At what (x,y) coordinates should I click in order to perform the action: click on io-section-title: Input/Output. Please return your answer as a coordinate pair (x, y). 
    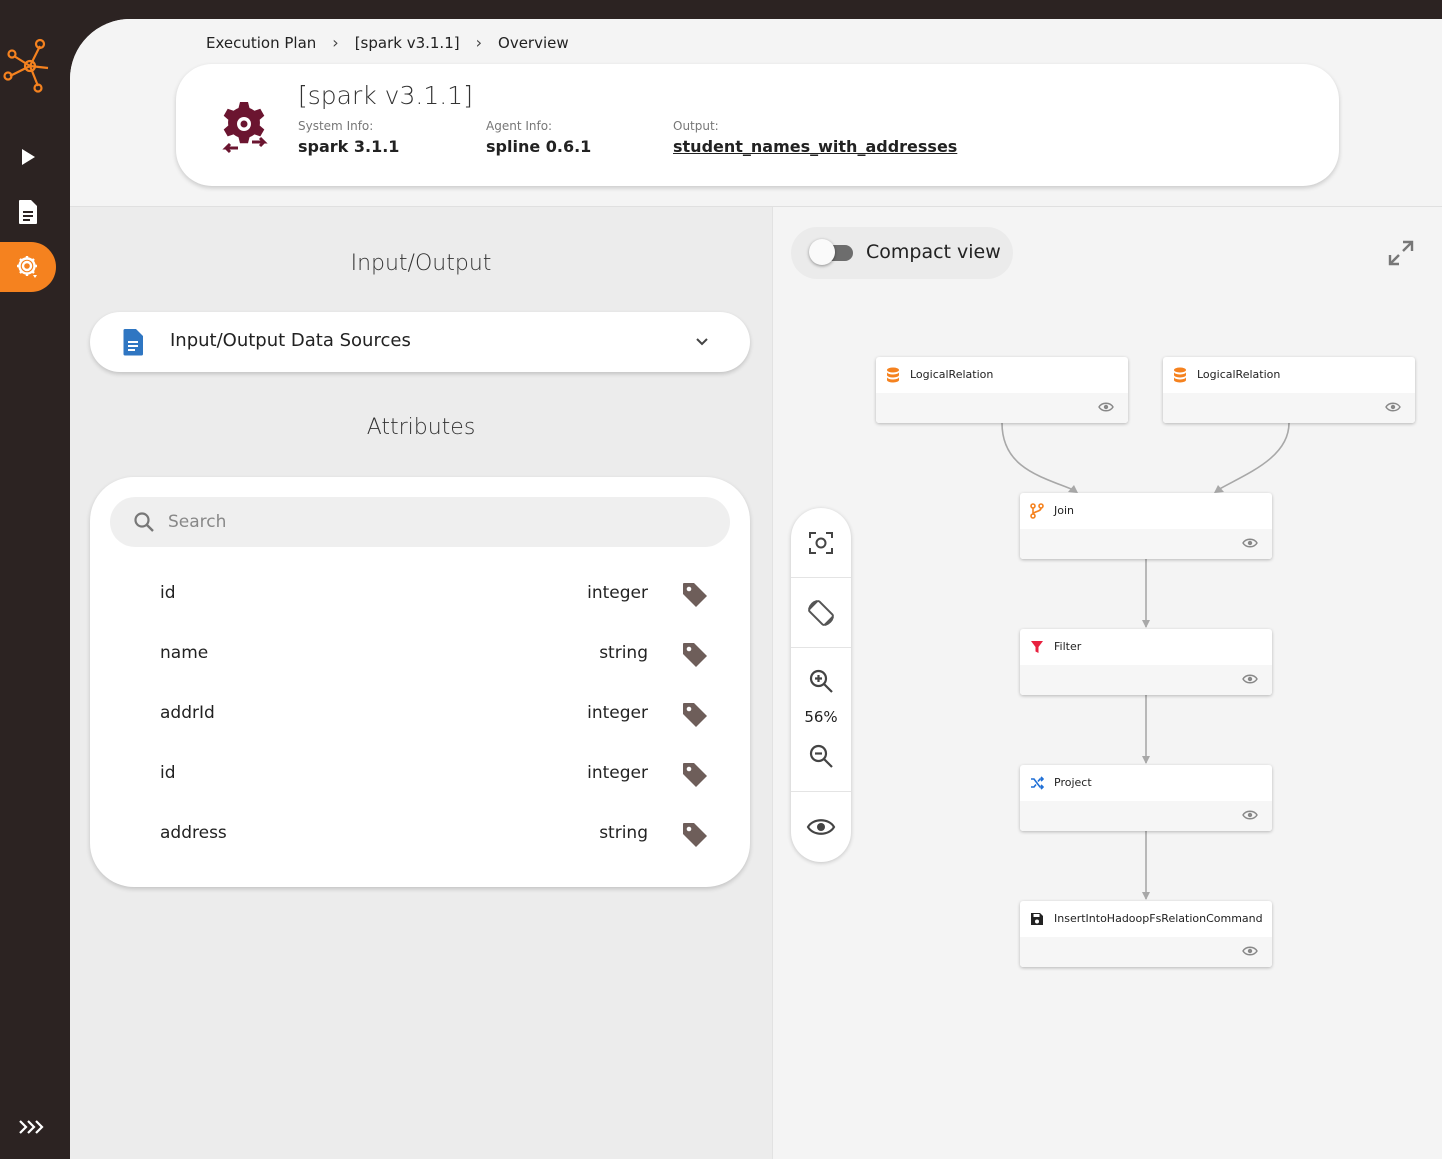
    Looking at the image, I should click on (421, 263).